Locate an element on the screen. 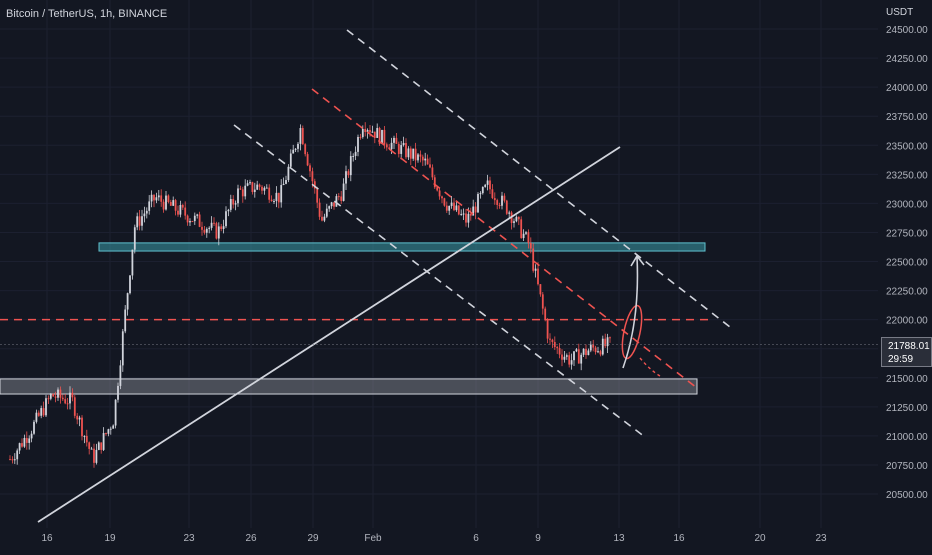  y-tick-label: 23750.00 is located at coordinates (907, 117).